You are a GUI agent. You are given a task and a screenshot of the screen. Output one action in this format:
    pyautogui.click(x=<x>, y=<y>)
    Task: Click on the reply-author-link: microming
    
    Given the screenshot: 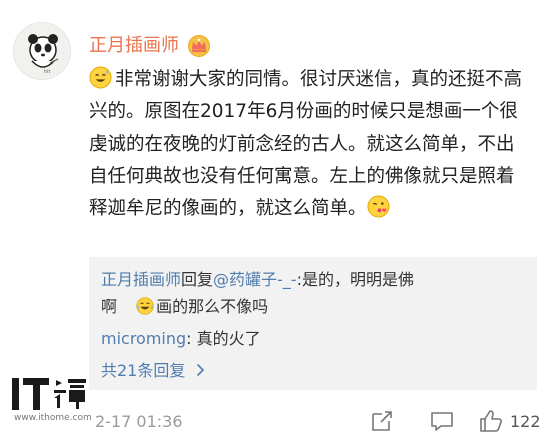 What is the action you would take?
    pyautogui.click(x=143, y=338)
    